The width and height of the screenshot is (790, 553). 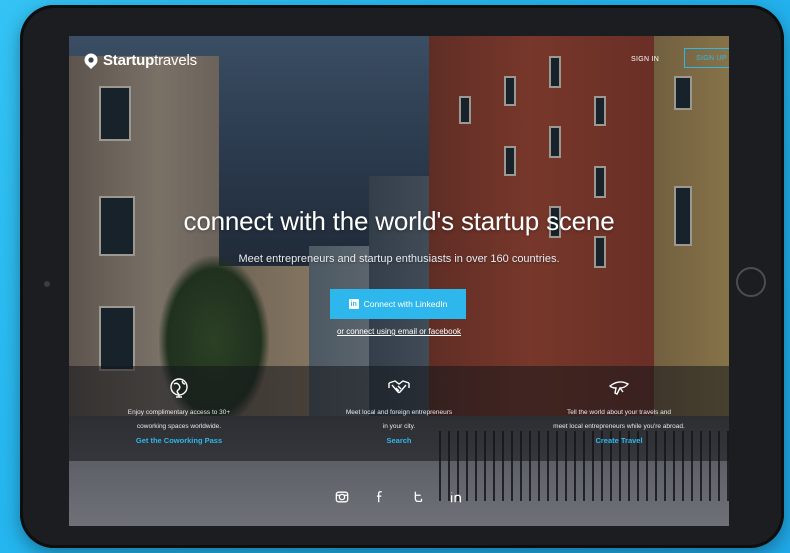 What do you see at coordinates (399, 387) in the screenshot?
I see `handshake-icon` at bounding box center [399, 387].